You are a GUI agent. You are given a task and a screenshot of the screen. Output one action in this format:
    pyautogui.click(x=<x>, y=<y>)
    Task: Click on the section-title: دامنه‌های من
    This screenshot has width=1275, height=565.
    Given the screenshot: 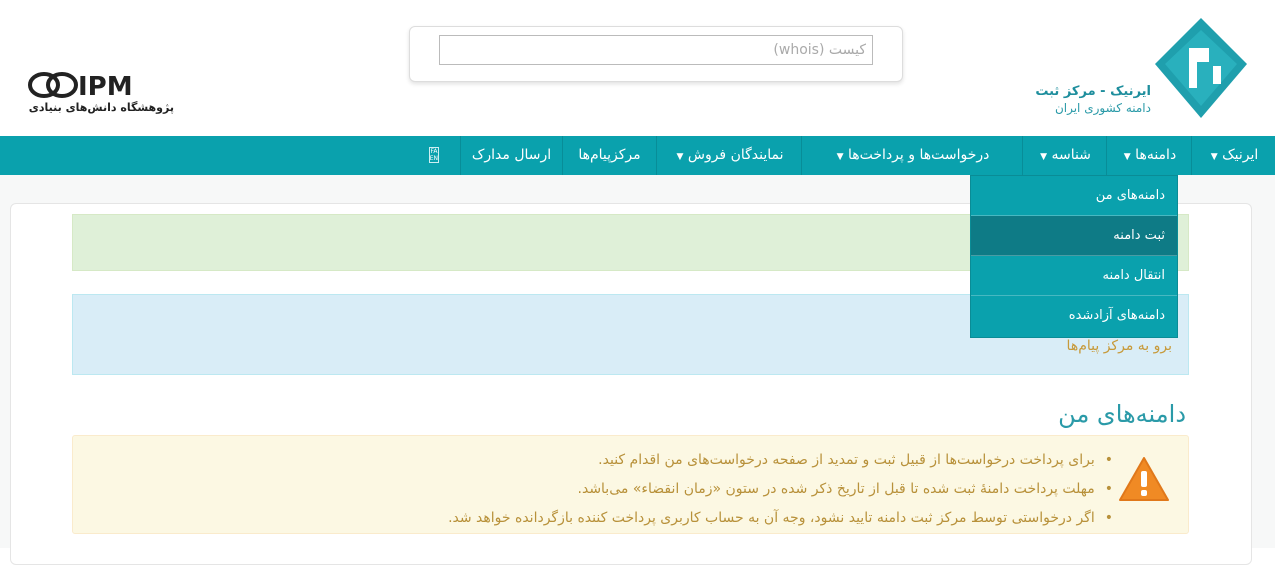 What is the action you would take?
    pyautogui.click(x=1122, y=414)
    